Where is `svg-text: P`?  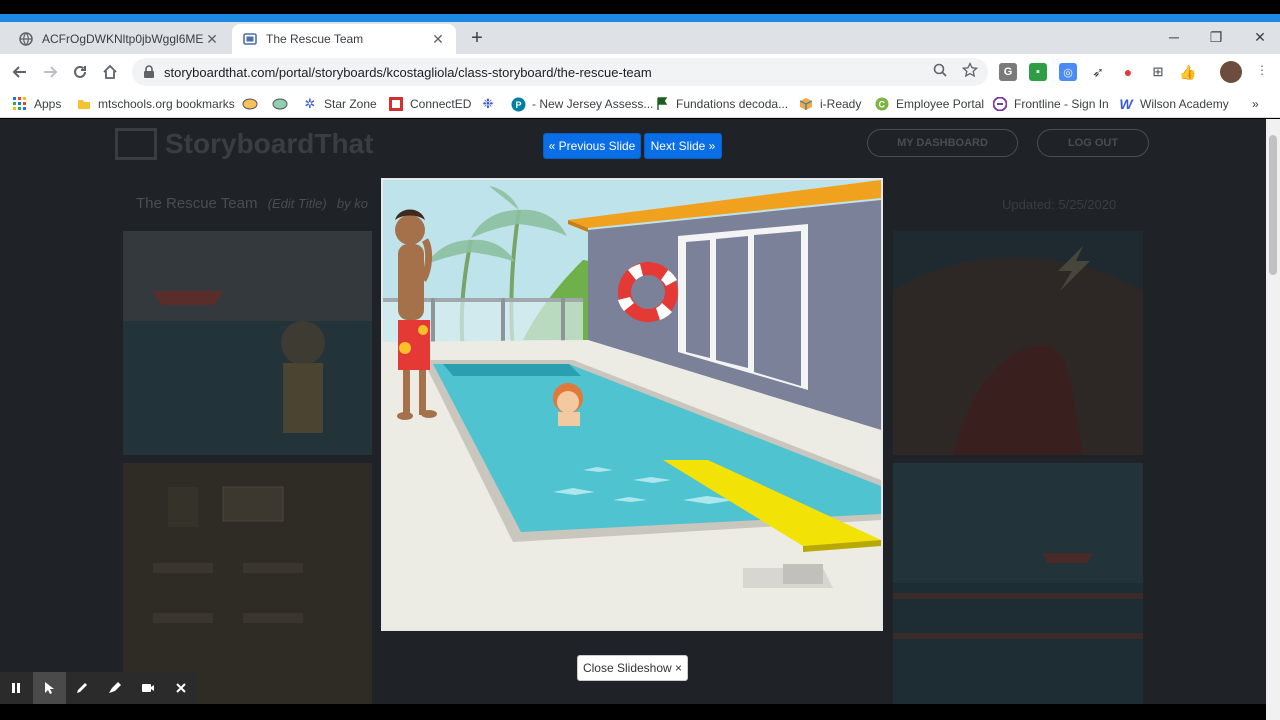
svg-text: P is located at coordinates (518, 105).